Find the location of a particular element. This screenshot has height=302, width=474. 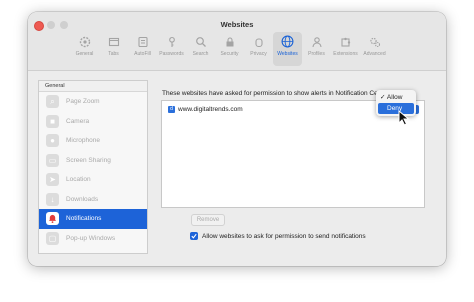

permission-dropdown-menu: ✓ Allow Deny is located at coordinates (396, 103).